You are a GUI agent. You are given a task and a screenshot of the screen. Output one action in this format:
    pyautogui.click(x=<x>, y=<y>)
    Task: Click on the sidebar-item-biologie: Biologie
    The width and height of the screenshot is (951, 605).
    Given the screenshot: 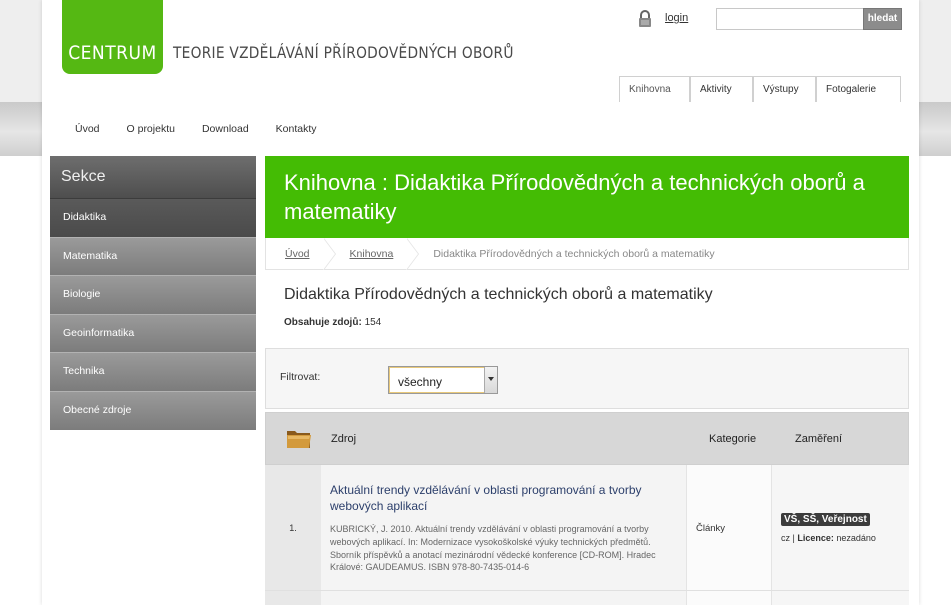 What is the action you would take?
    pyautogui.click(x=153, y=294)
    